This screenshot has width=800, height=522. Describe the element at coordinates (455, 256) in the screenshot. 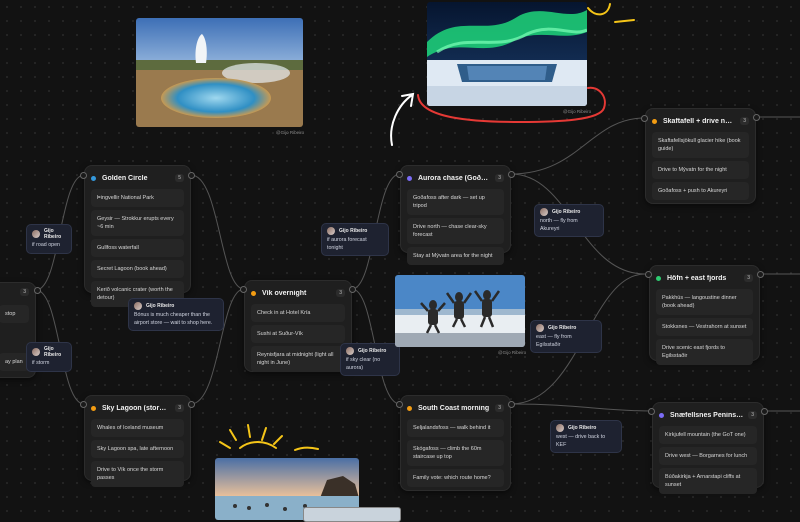

I see `card-item: Stay at Mývatn area for the night` at that location.